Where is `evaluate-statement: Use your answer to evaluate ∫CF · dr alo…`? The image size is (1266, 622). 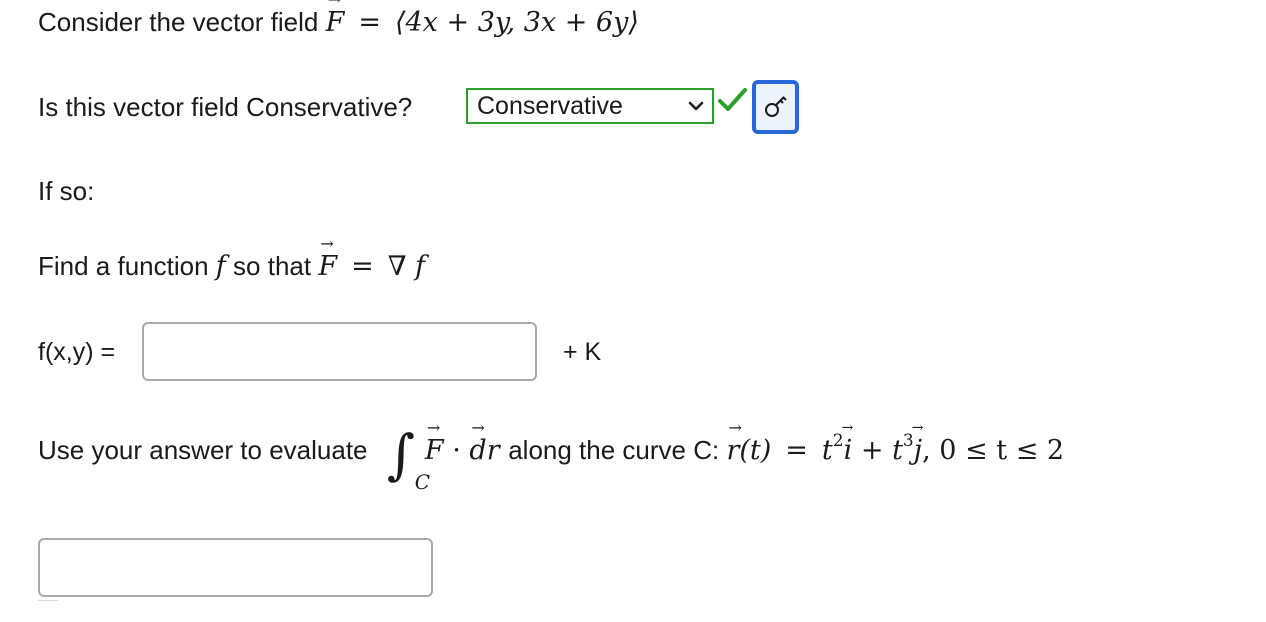 evaluate-statement: Use your answer to evaluate ∫CF · dr alo… is located at coordinates (551, 457).